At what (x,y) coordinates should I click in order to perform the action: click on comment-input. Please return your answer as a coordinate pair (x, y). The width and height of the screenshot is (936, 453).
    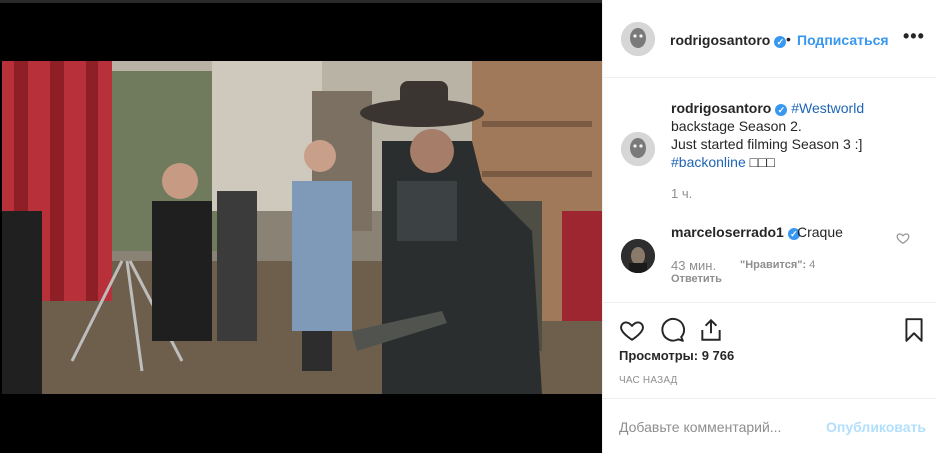
    Looking at the image, I should click on (719, 427).